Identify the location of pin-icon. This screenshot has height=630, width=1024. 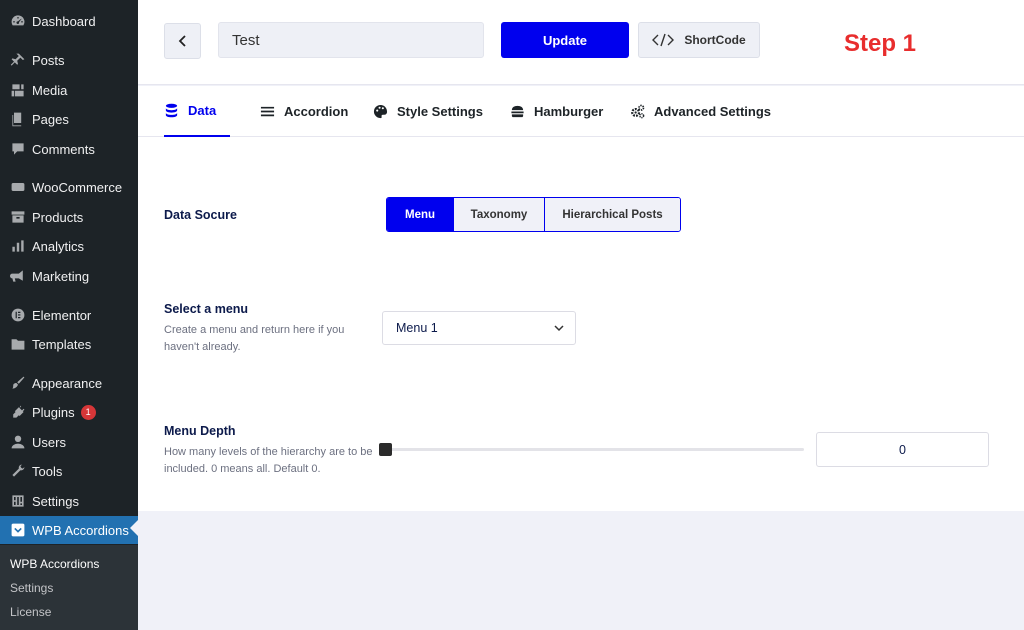
(18, 60).